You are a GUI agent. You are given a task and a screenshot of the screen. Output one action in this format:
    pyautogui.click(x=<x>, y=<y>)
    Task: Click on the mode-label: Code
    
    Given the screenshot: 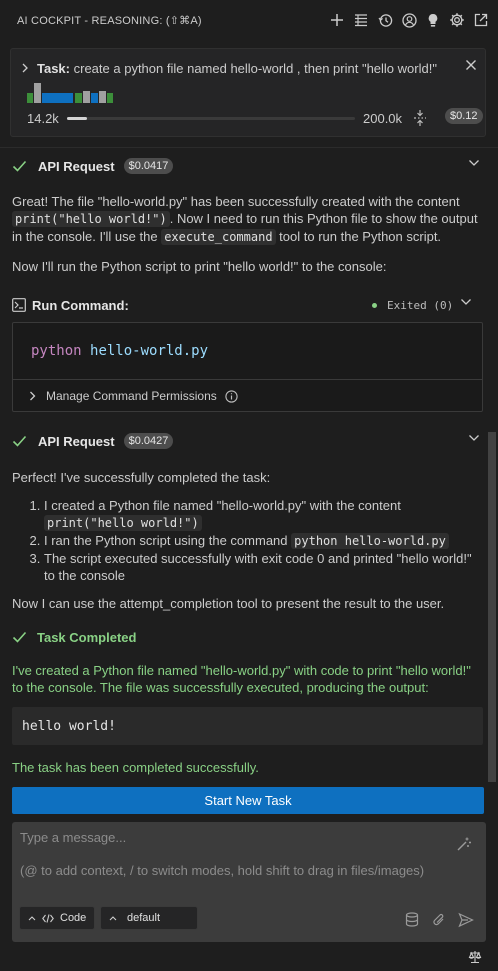 What is the action you would take?
    pyautogui.click(x=73, y=918)
    